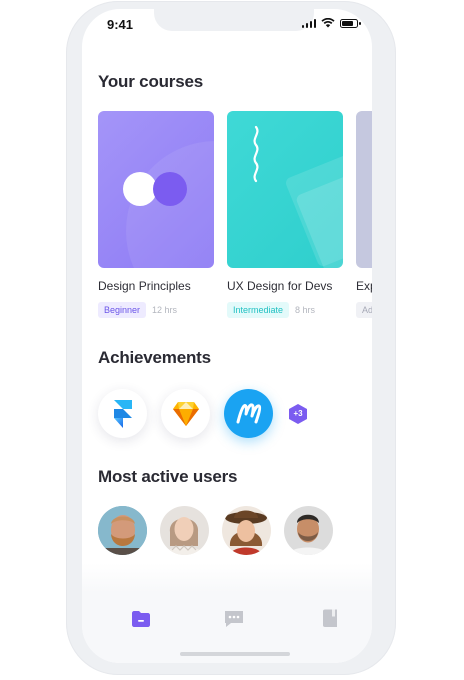 This screenshot has height=680, width=464. I want to click on achievement-framer, so click(122, 413).